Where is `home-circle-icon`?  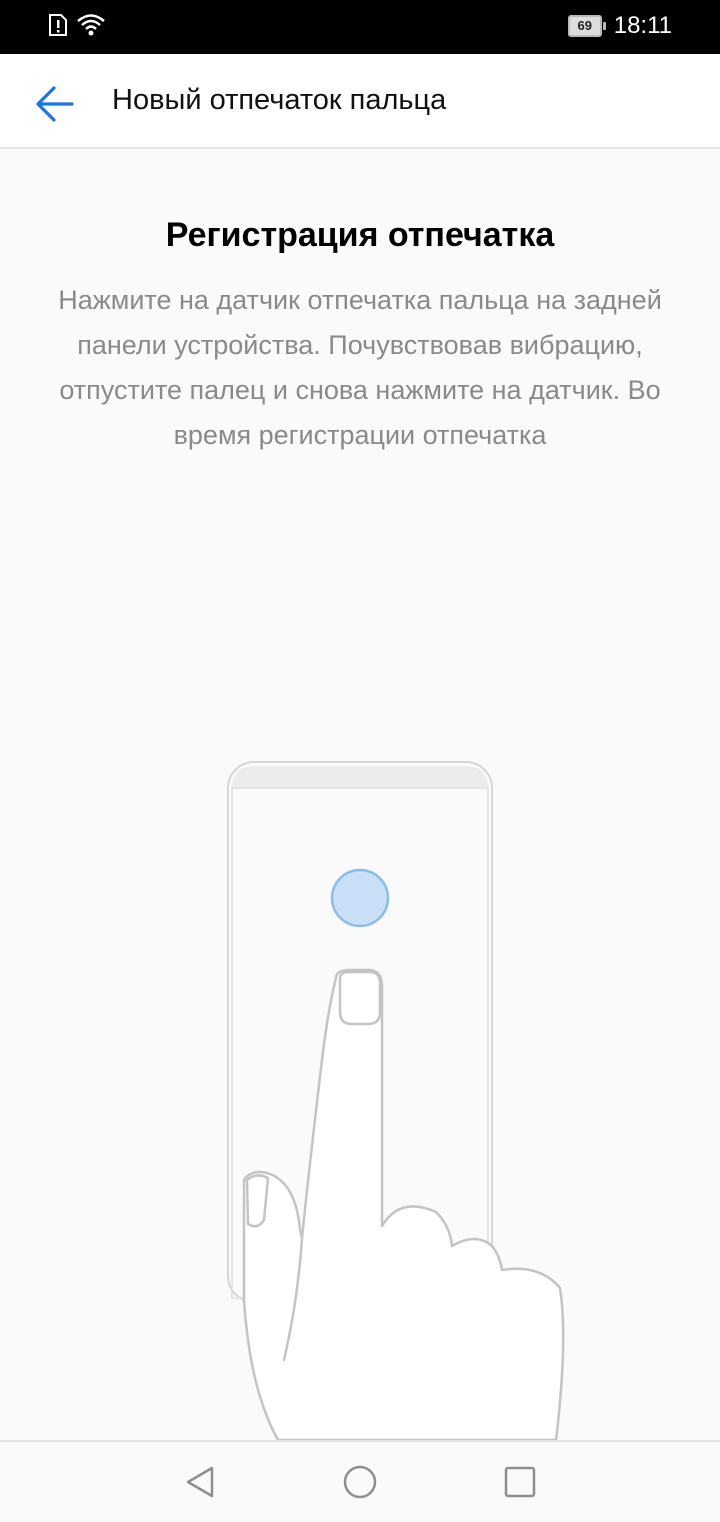 home-circle-icon is located at coordinates (360, 1482).